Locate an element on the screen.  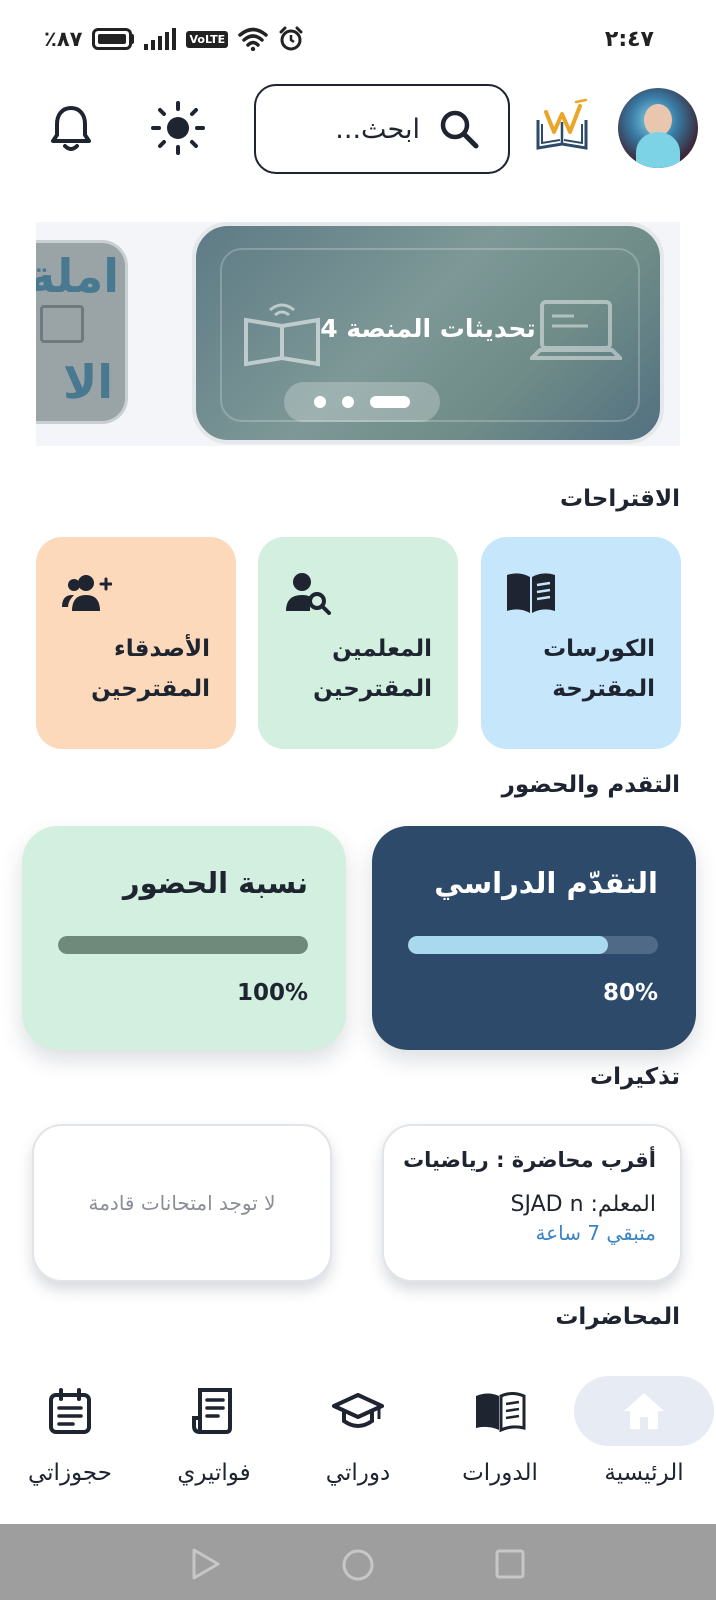
system-navigation-bar is located at coordinates (358, 1562).